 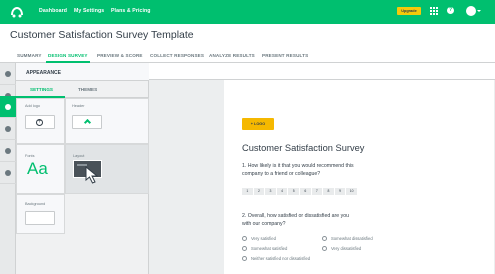 I want to click on nav-plans-pricing: Plans & Pricing, so click(x=131, y=11).